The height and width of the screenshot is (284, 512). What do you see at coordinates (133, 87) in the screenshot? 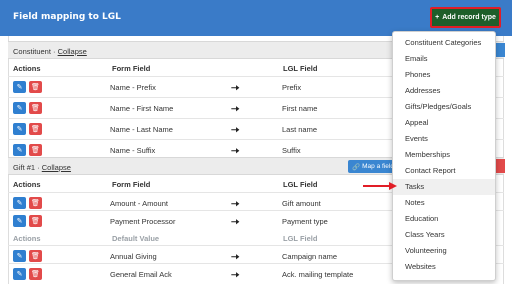
I see `form-field-value: Name - Prefix` at bounding box center [133, 87].